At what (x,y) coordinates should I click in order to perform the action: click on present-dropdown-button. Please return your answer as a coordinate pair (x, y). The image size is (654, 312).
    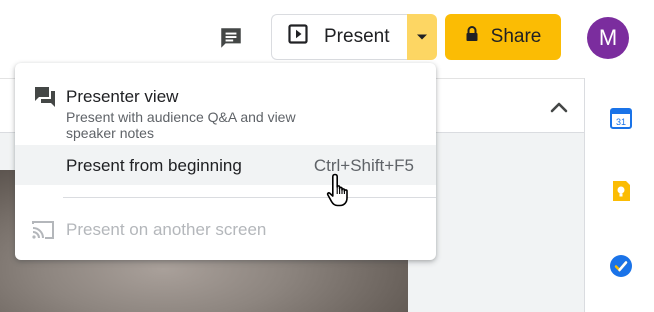
    Looking at the image, I should click on (422, 37).